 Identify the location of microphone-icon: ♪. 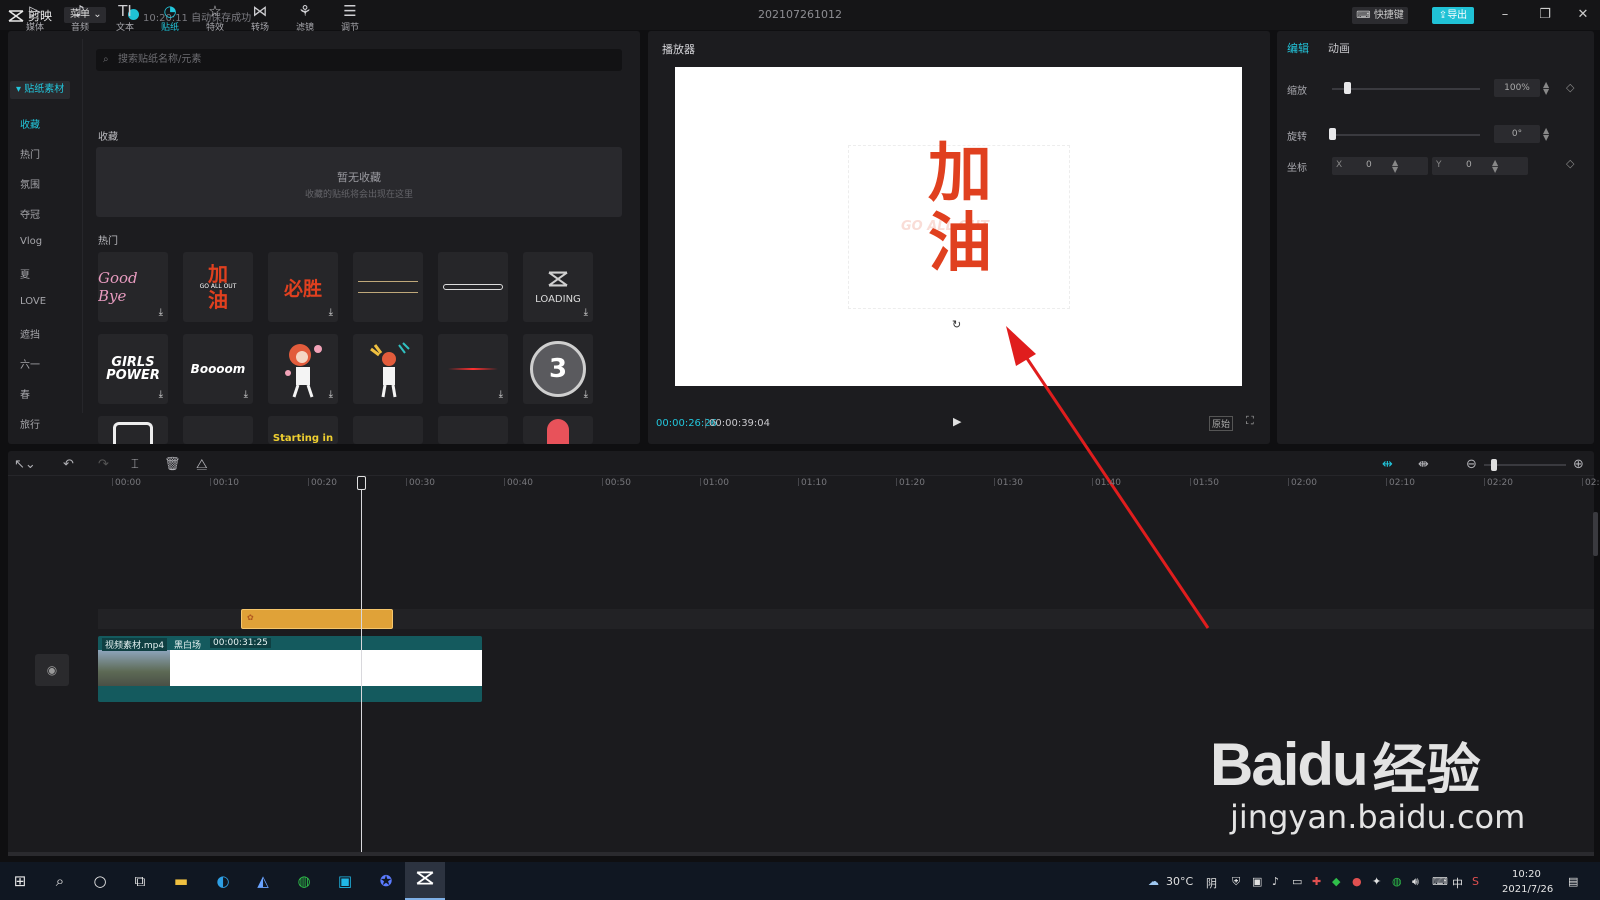
(1275, 881).